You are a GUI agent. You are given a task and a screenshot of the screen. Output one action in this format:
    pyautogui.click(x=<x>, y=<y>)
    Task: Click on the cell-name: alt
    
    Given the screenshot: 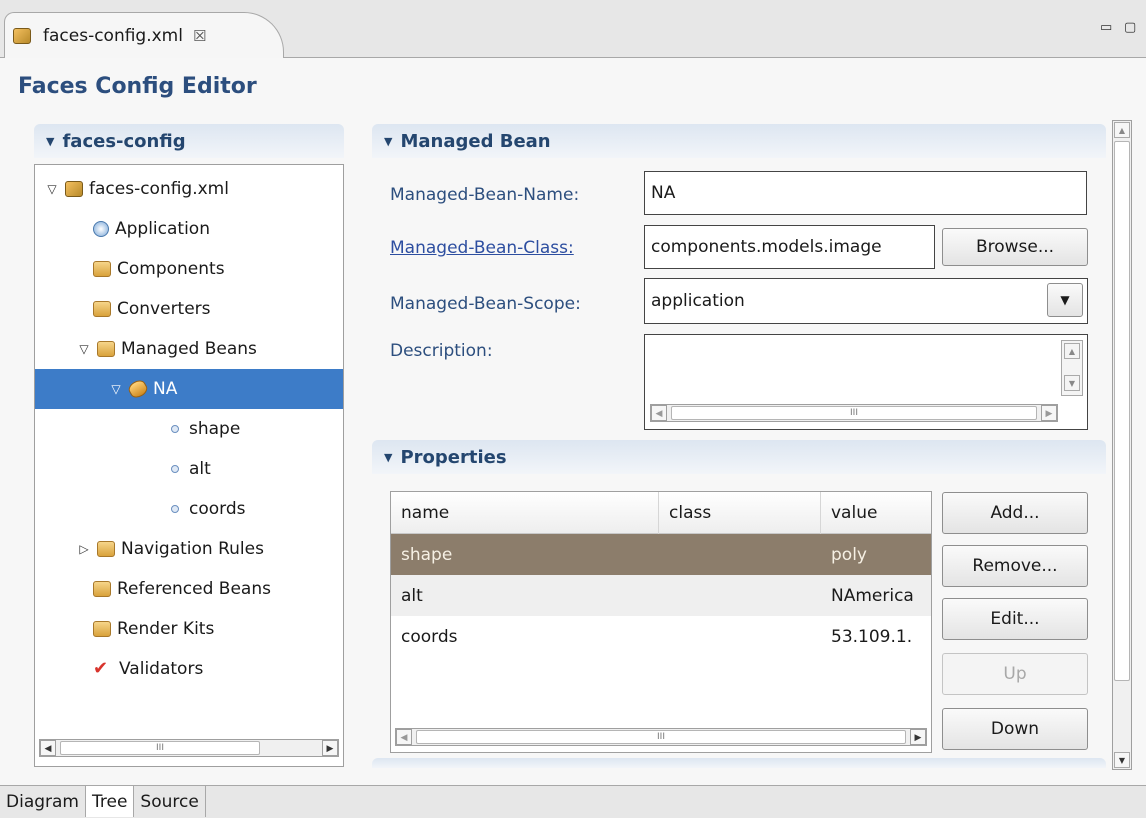 What is the action you would take?
    pyautogui.click(x=412, y=595)
    